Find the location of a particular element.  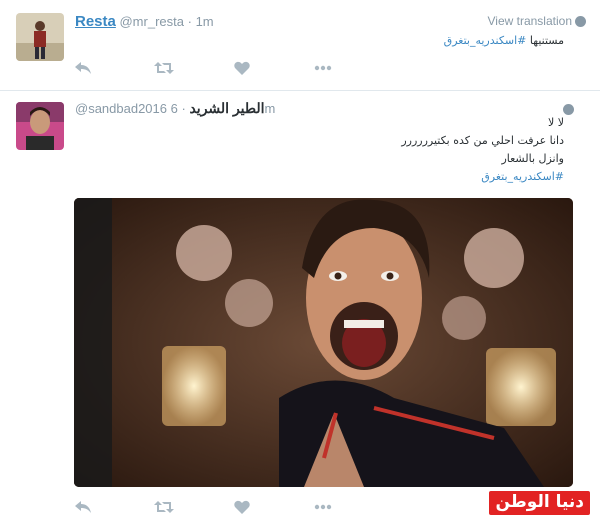

tweet-text-line: وانزل بالشعار is located at coordinates (532, 158).